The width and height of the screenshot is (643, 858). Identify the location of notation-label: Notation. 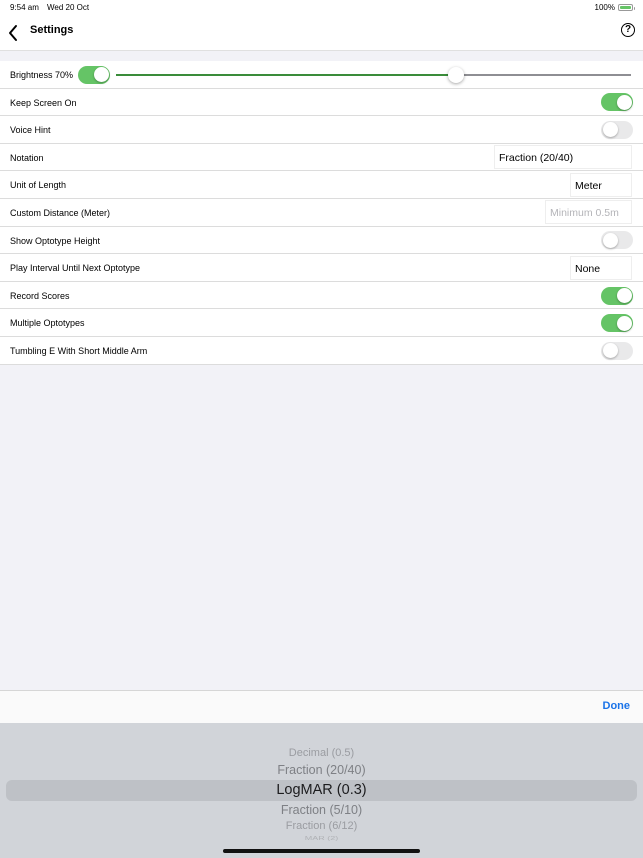
(27, 157).